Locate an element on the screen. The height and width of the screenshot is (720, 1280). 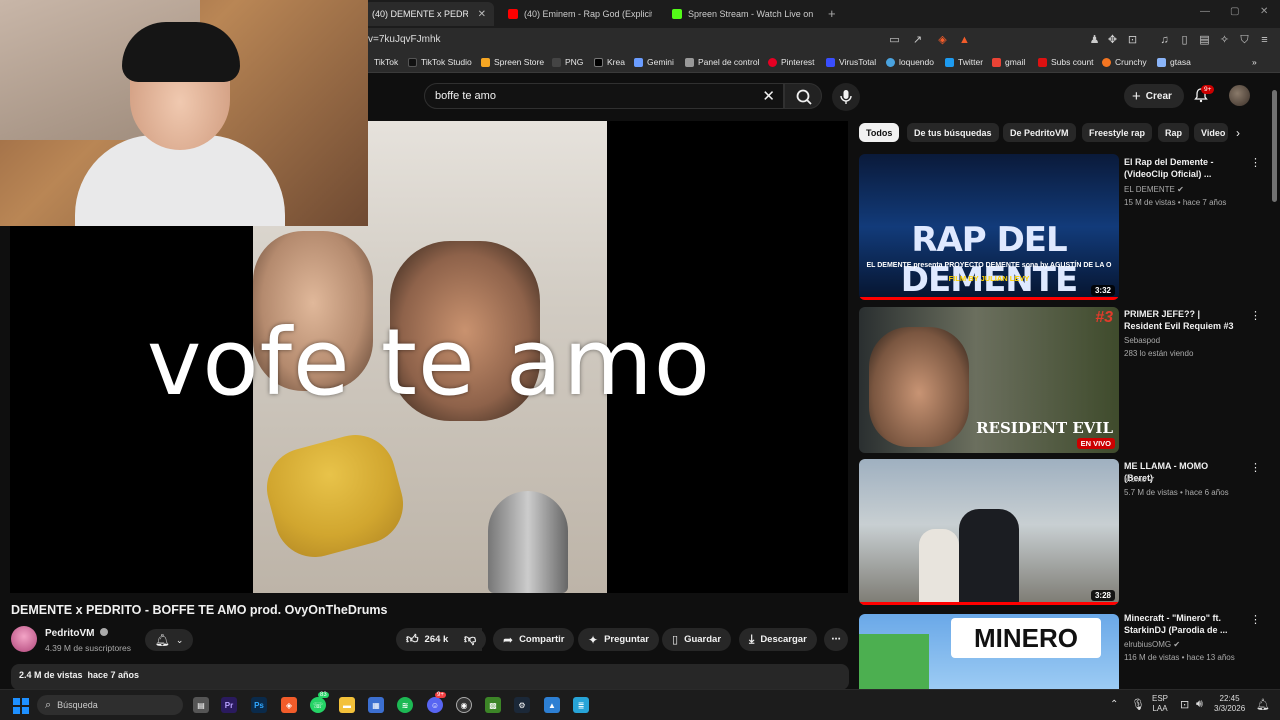
chip-freestyle-rap: Freestyle rap is located at coordinates (1117, 132).